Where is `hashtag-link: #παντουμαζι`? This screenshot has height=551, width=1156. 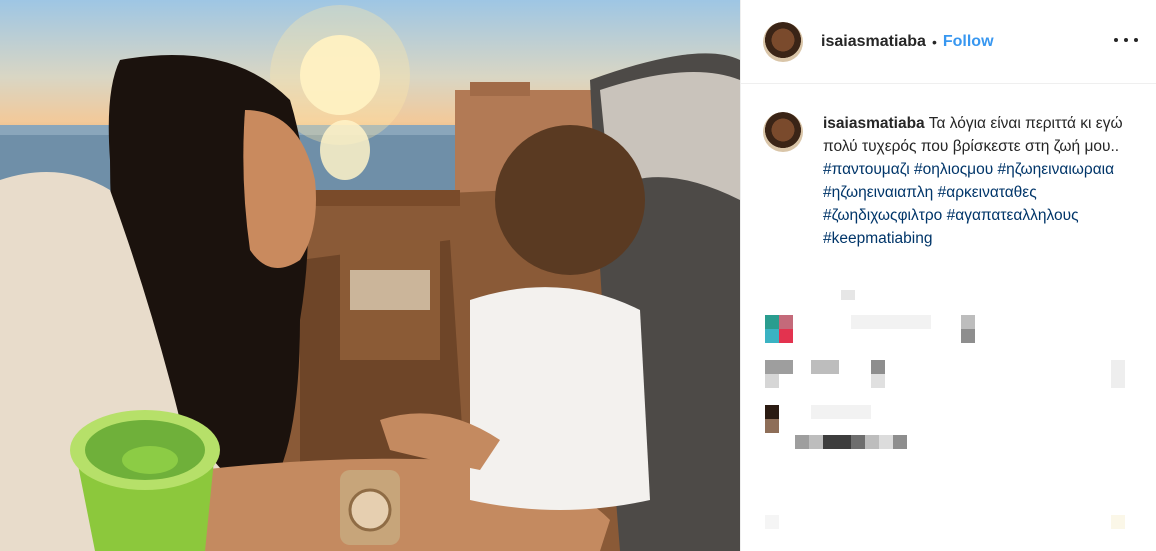
hashtag-link: #παντουμαζι is located at coordinates (868, 169).